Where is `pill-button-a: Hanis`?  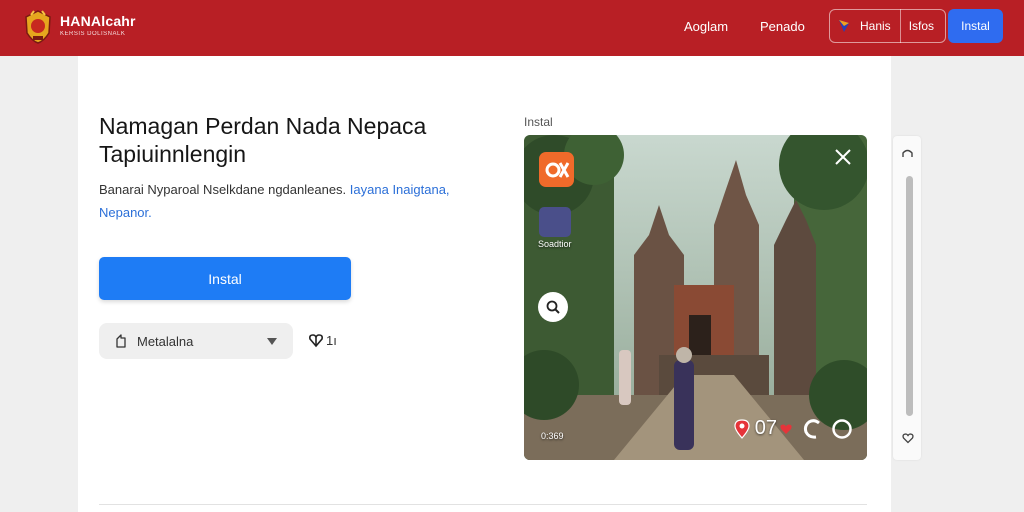
pill-button-a: Hanis is located at coordinates (875, 26).